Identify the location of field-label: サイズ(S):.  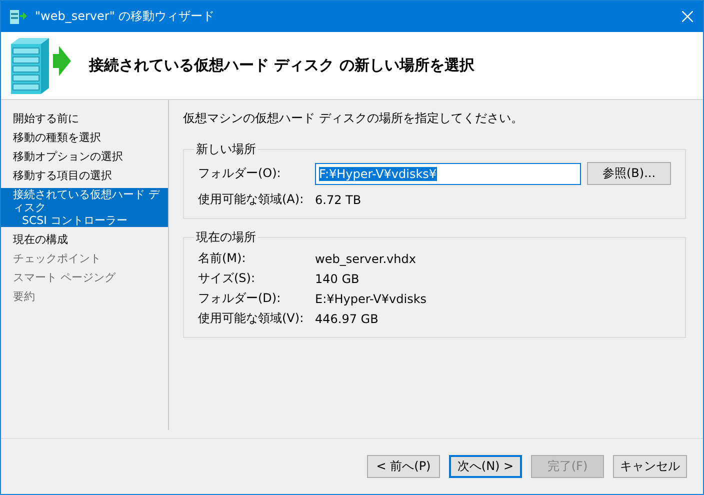
(227, 278).